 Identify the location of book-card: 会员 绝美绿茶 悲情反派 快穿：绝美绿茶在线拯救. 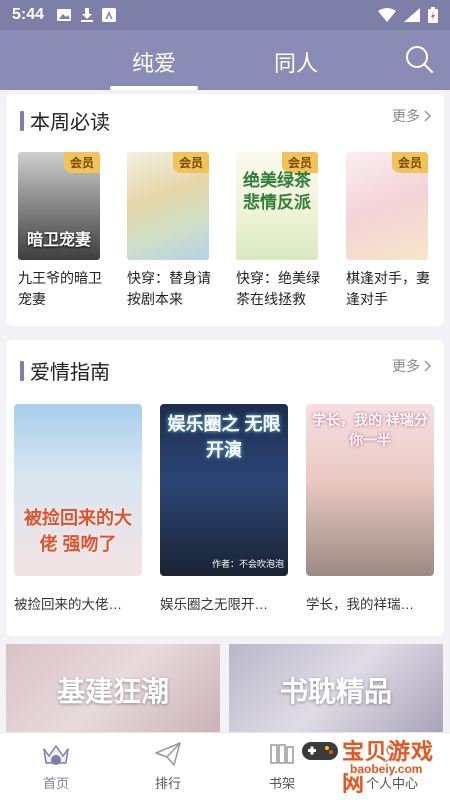
(281, 231).